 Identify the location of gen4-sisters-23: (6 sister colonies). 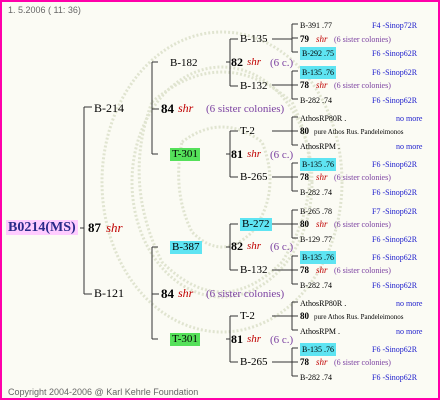
(362, 362).